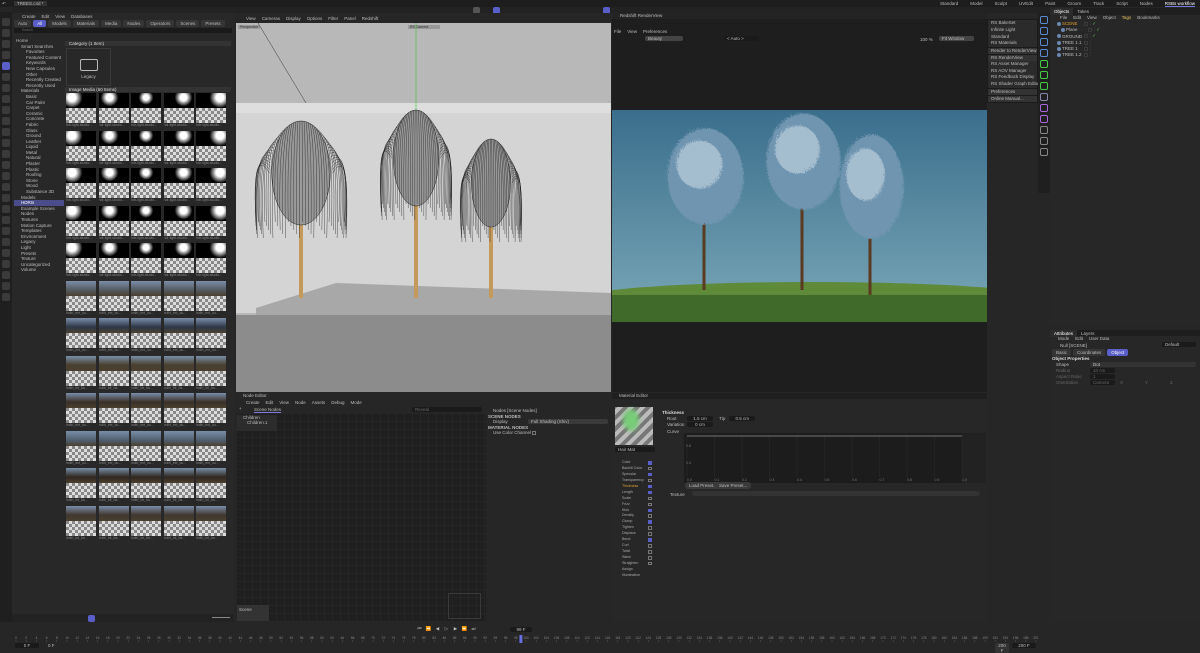 Image resolution: width=1200 pixels, height=653 pixels. I want to click on redshift-menu-item: Infinite Light, so click(1012, 30).